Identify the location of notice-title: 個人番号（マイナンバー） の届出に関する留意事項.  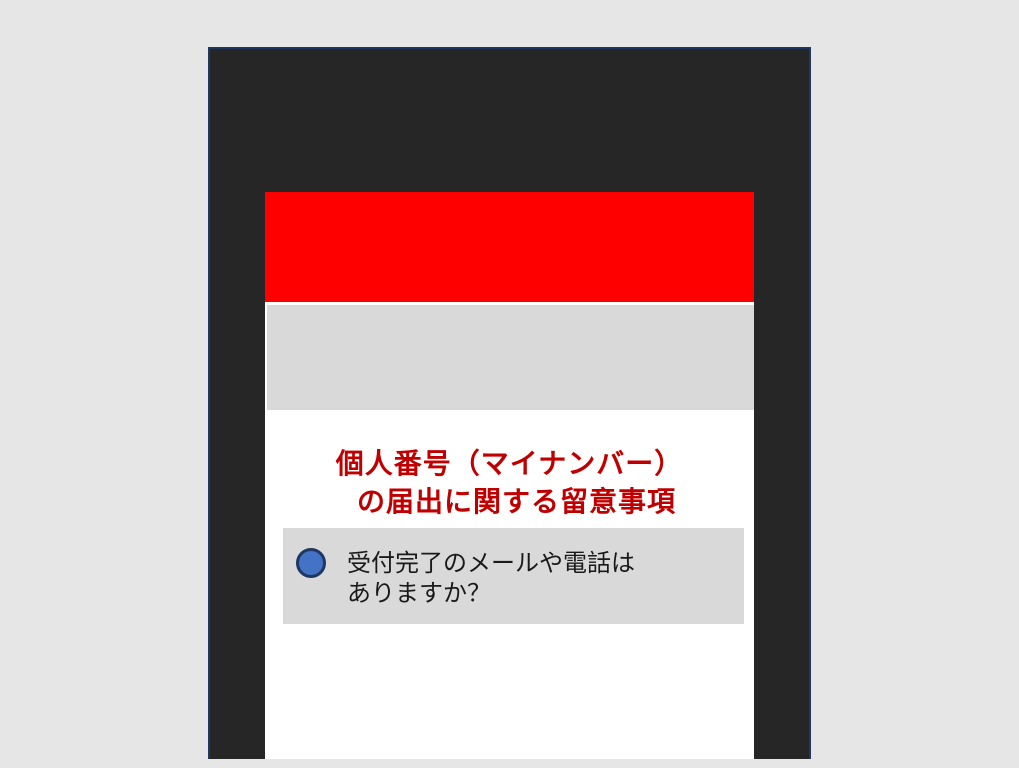
(509, 483).